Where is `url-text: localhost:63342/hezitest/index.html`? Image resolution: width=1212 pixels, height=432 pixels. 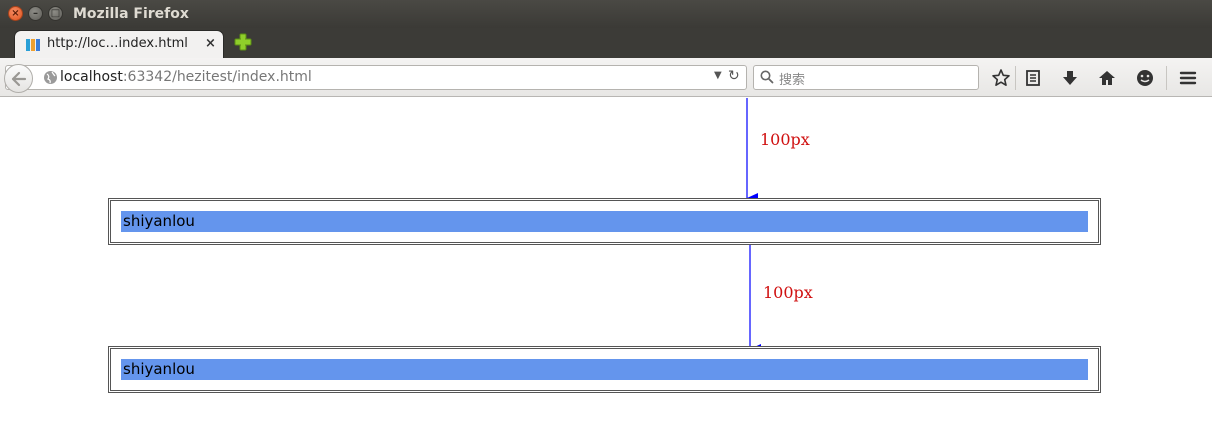
url-text: localhost:63342/hezitest/index.html is located at coordinates (186, 77).